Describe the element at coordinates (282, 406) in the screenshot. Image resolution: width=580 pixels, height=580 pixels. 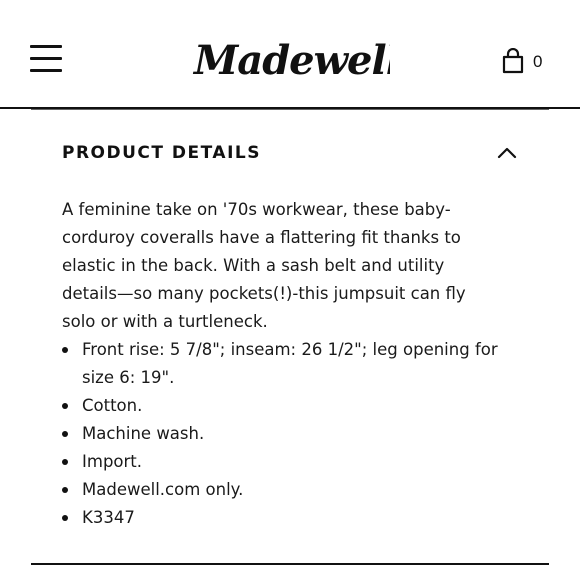
I see `list-item: Cotton.` at that location.